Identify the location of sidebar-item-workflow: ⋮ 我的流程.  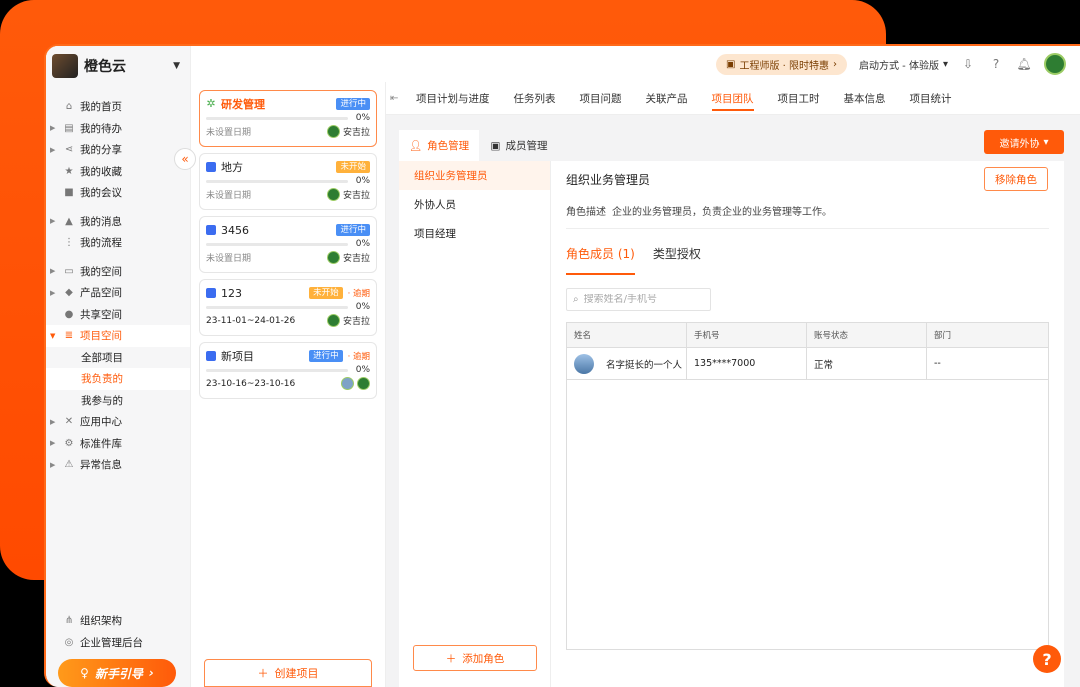
(118, 243).